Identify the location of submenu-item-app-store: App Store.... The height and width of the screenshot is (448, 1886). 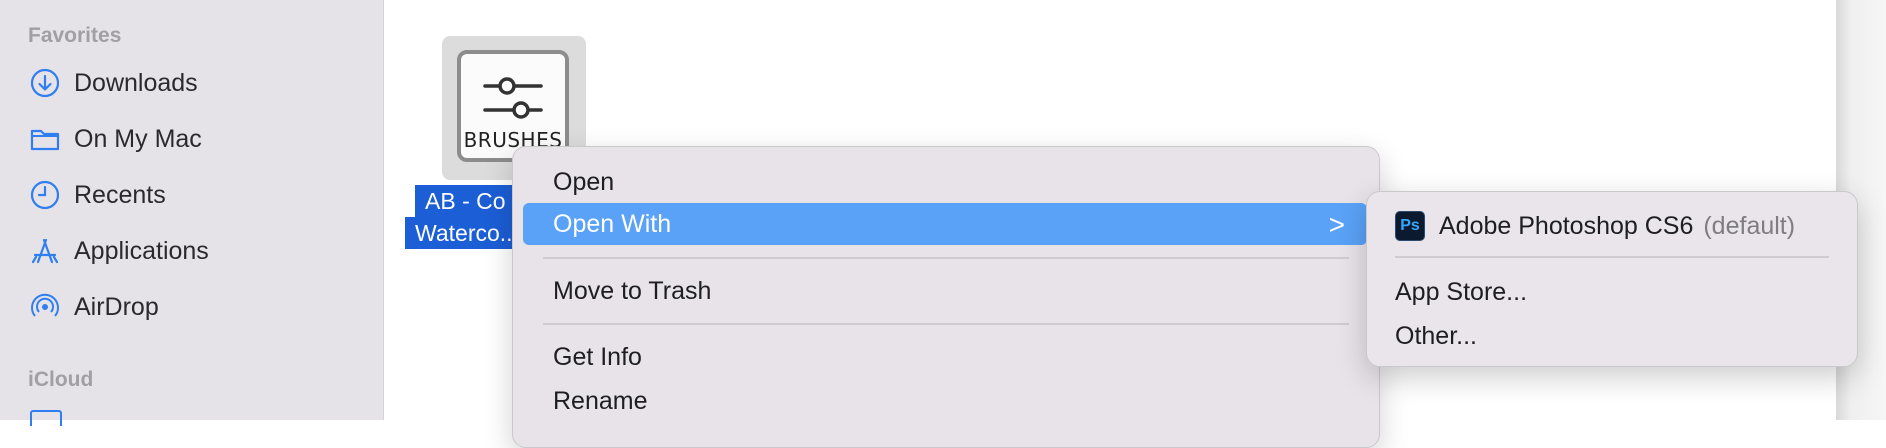
(1461, 292).